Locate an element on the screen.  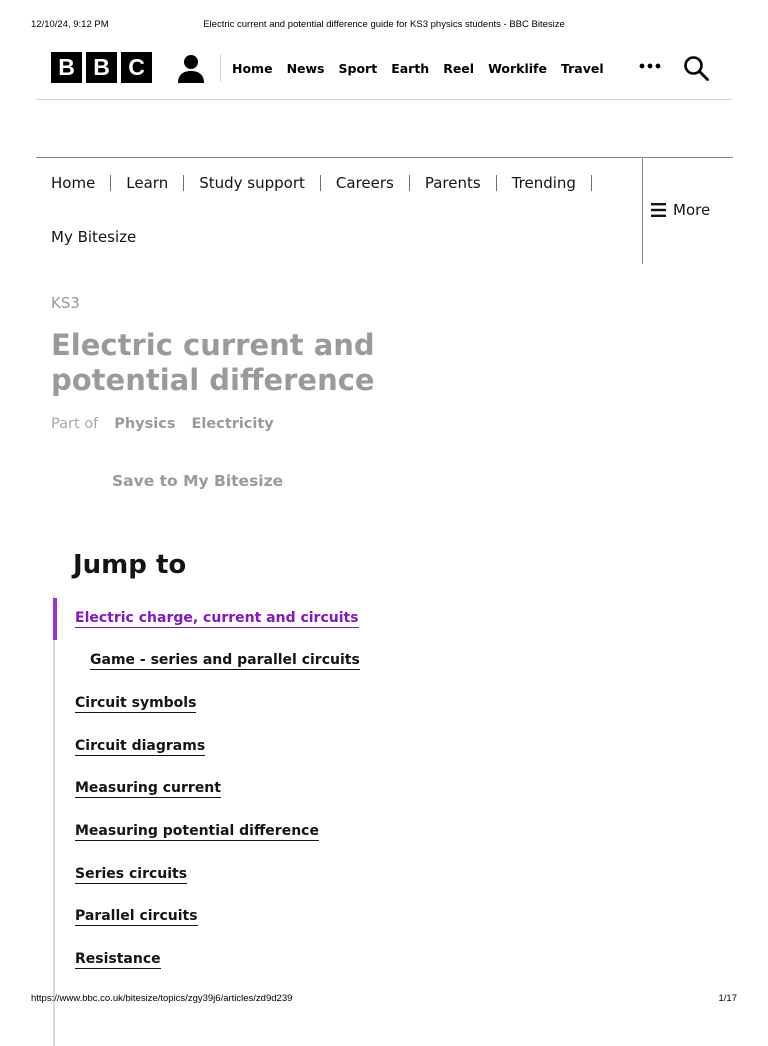
jump-link-resistance: Resistance is located at coordinates (118, 960).